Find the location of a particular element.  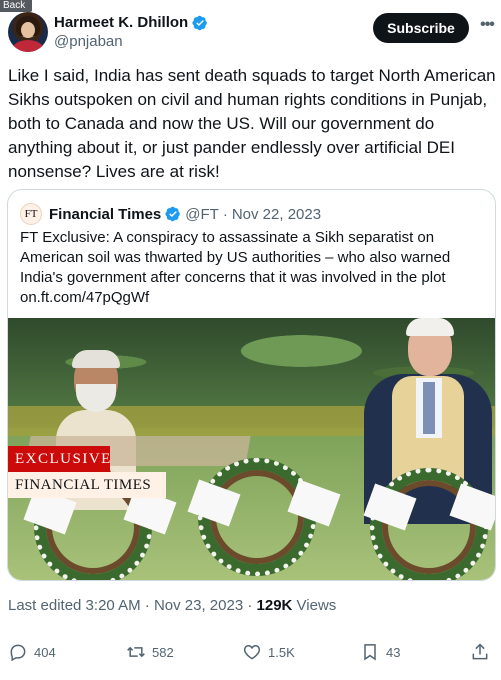

ft-avatar: FT is located at coordinates (31, 214).